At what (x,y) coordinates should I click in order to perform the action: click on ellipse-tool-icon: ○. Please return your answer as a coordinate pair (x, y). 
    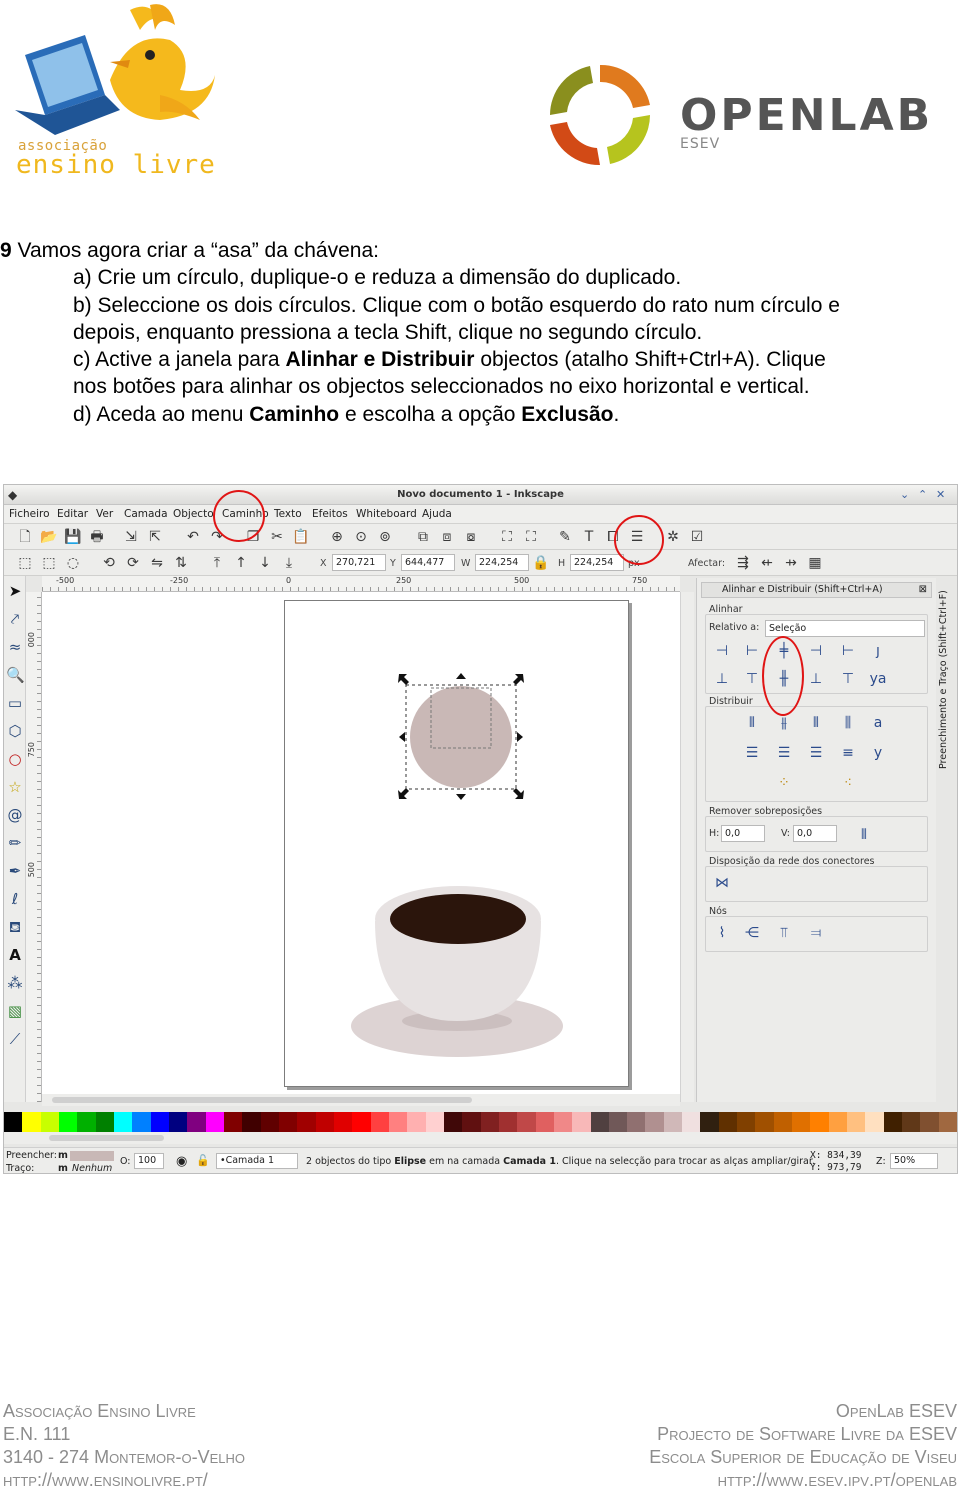
    Looking at the image, I should click on (15, 759).